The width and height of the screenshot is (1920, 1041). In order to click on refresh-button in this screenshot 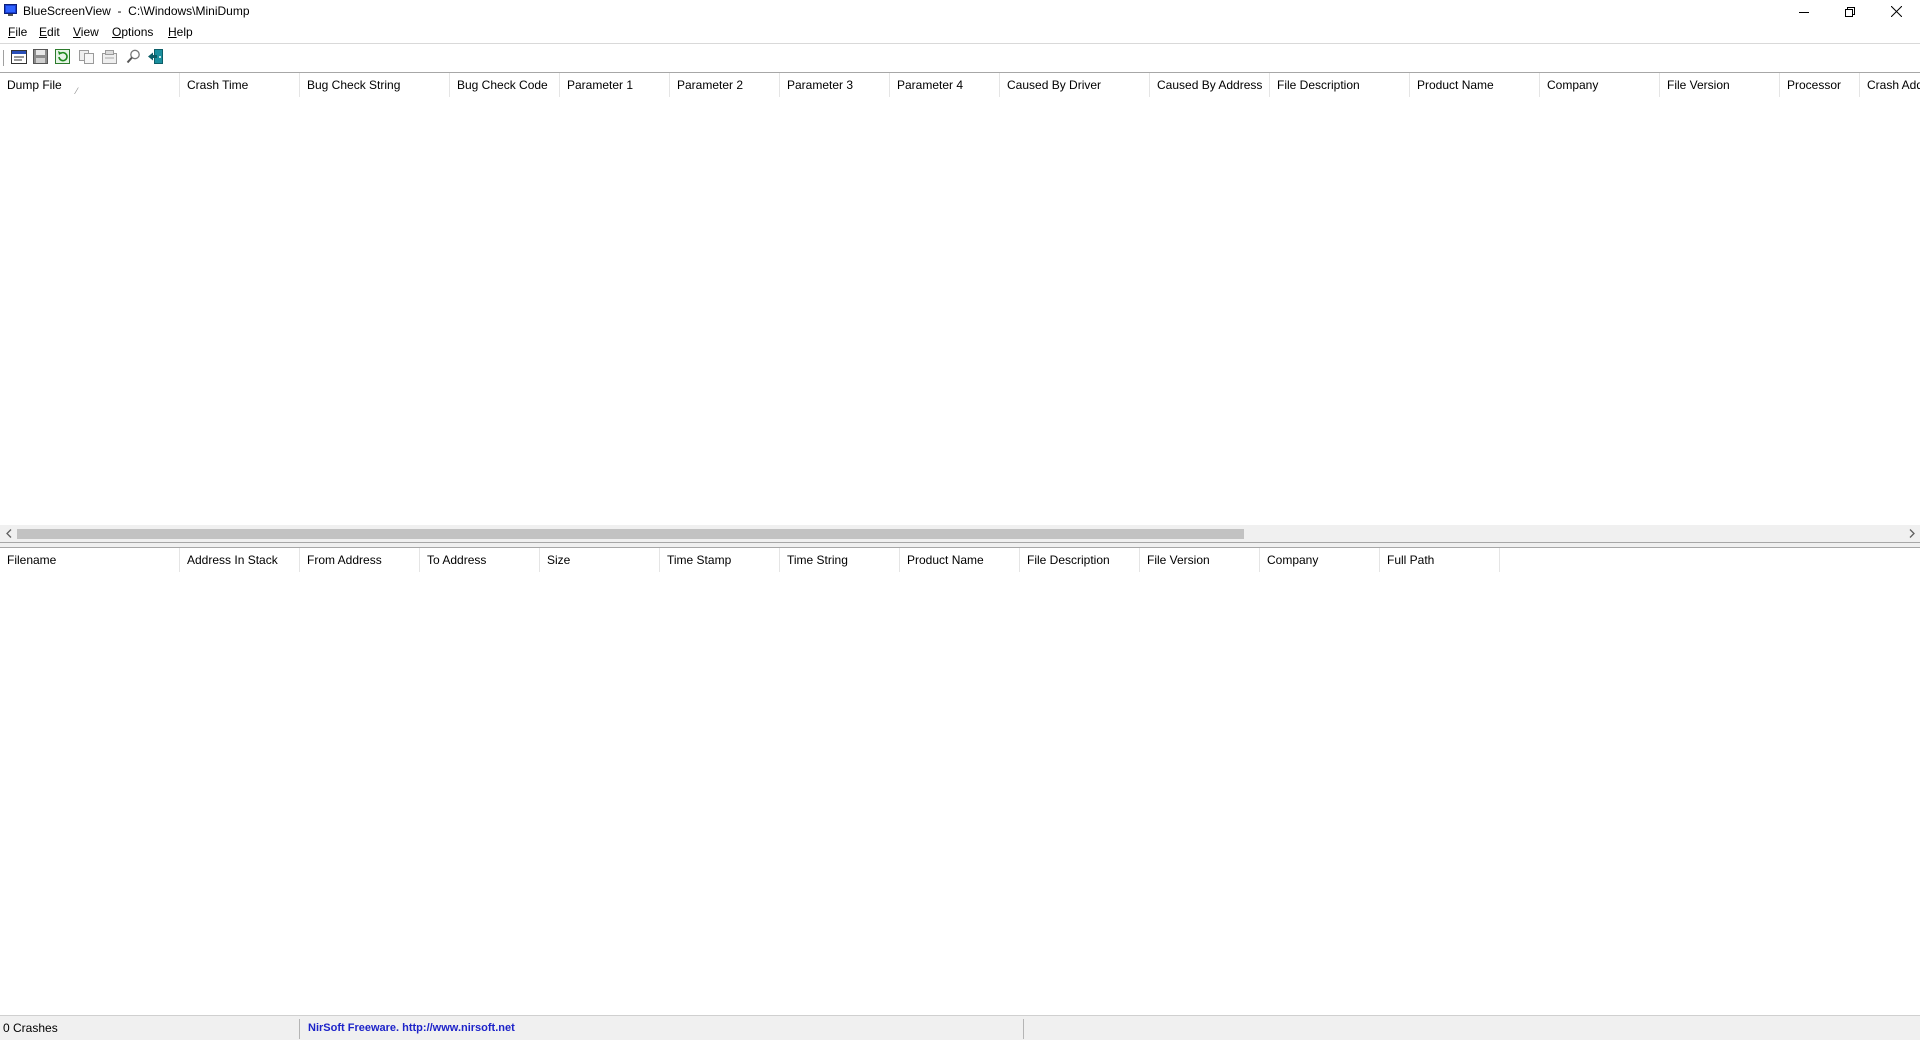, I will do `click(62, 58)`.